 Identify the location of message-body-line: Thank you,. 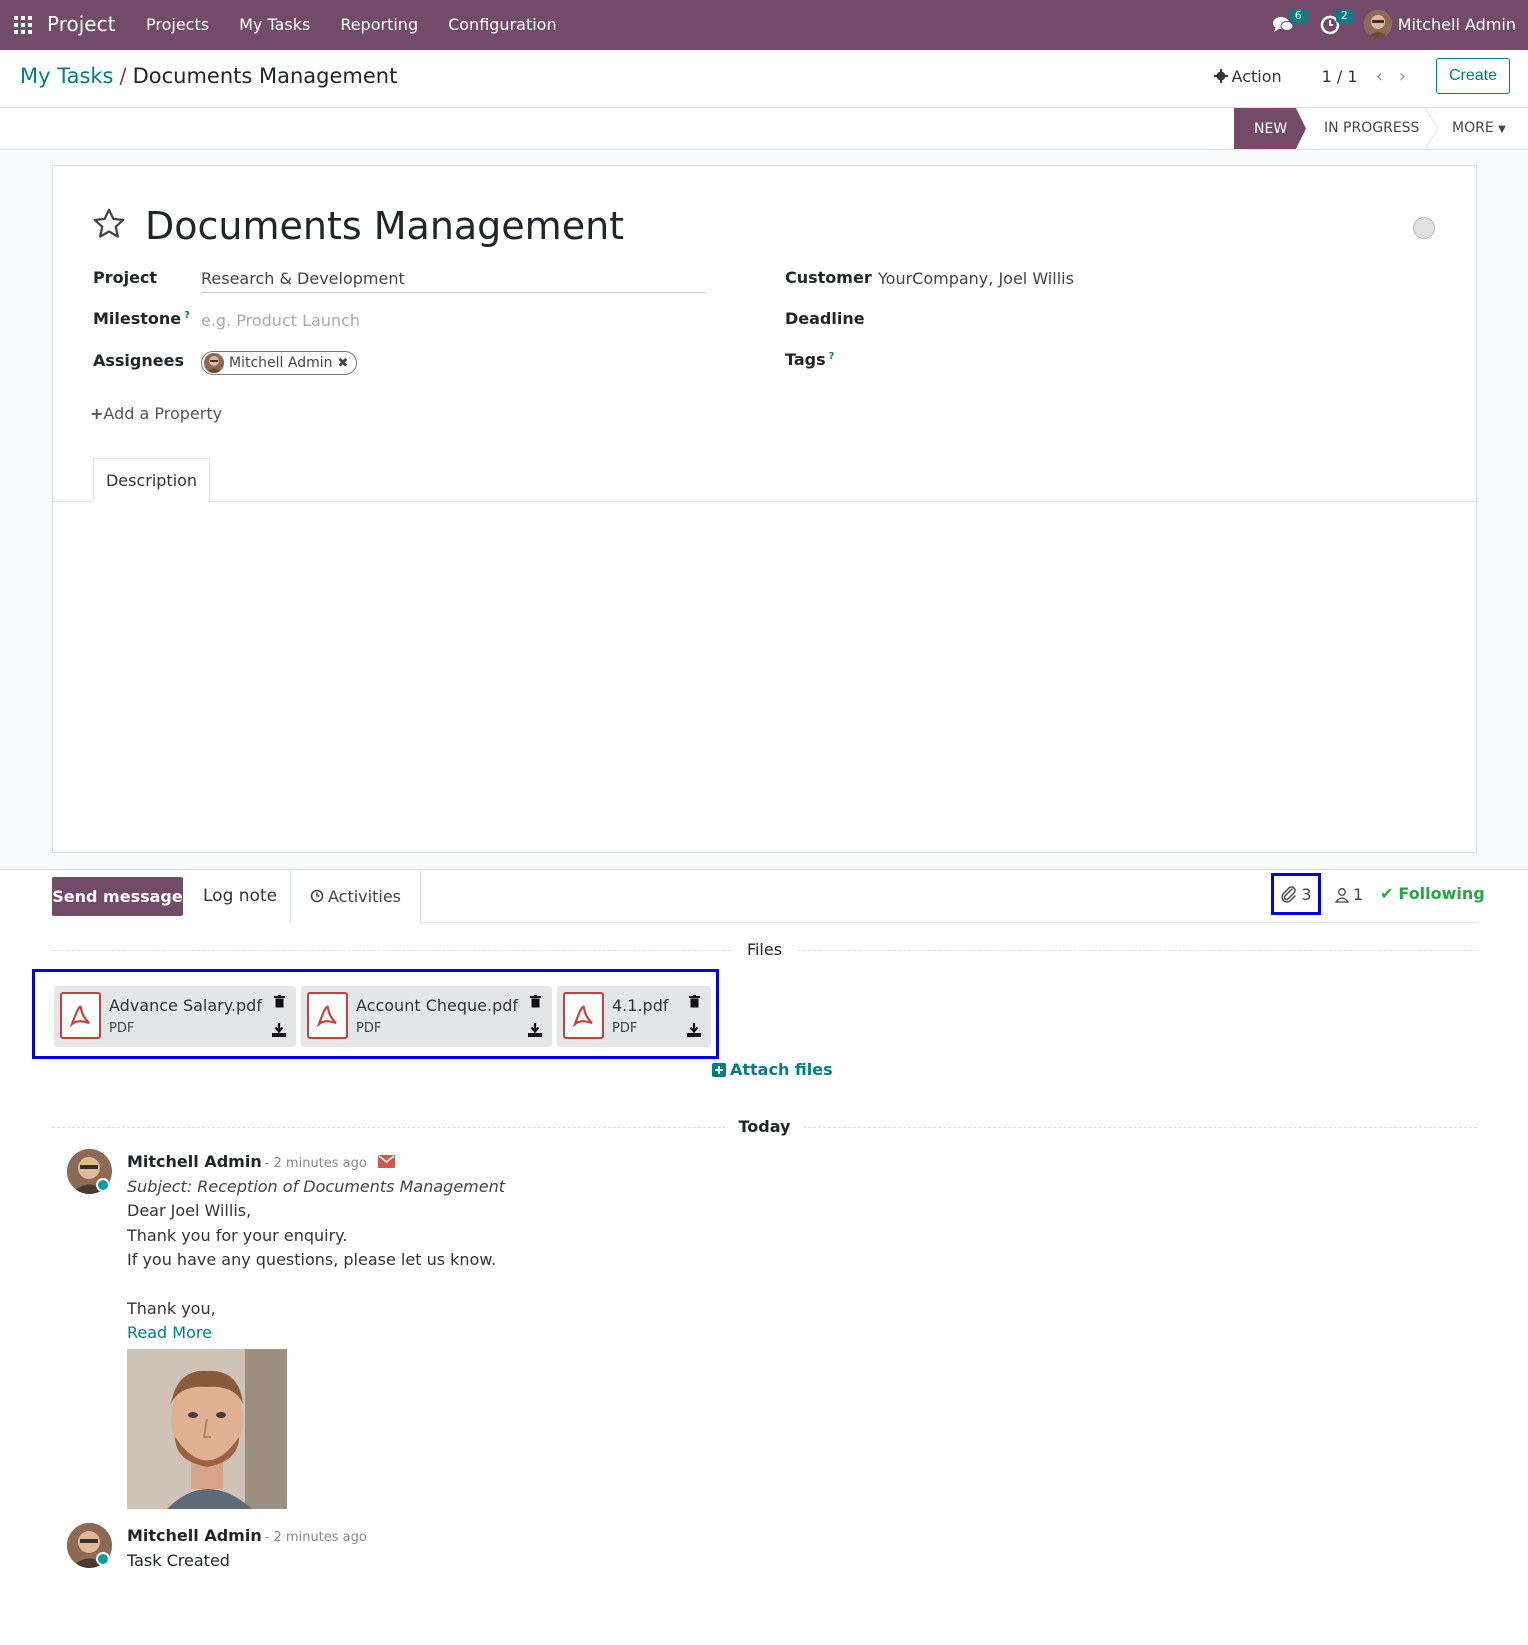
(171, 1308).